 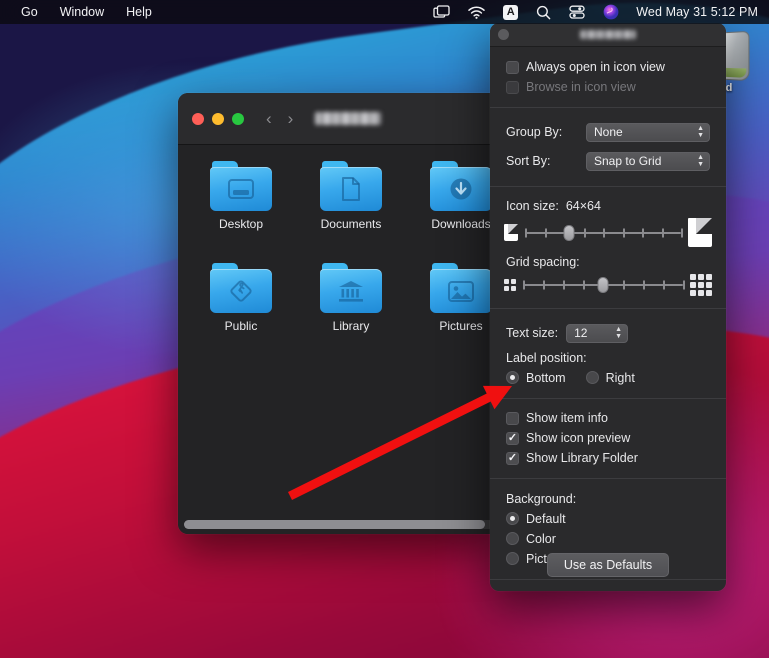 I want to click on menubar-status-items: A Wed May 31 5:12 PM, so click(x=596, y=12).